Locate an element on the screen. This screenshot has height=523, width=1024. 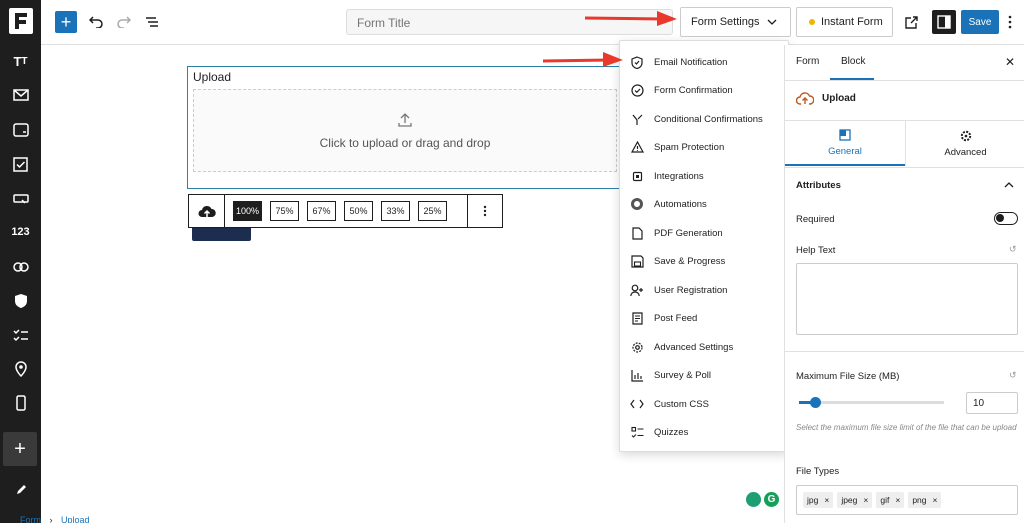
required-label: Required is located at coordinates (815, 219).